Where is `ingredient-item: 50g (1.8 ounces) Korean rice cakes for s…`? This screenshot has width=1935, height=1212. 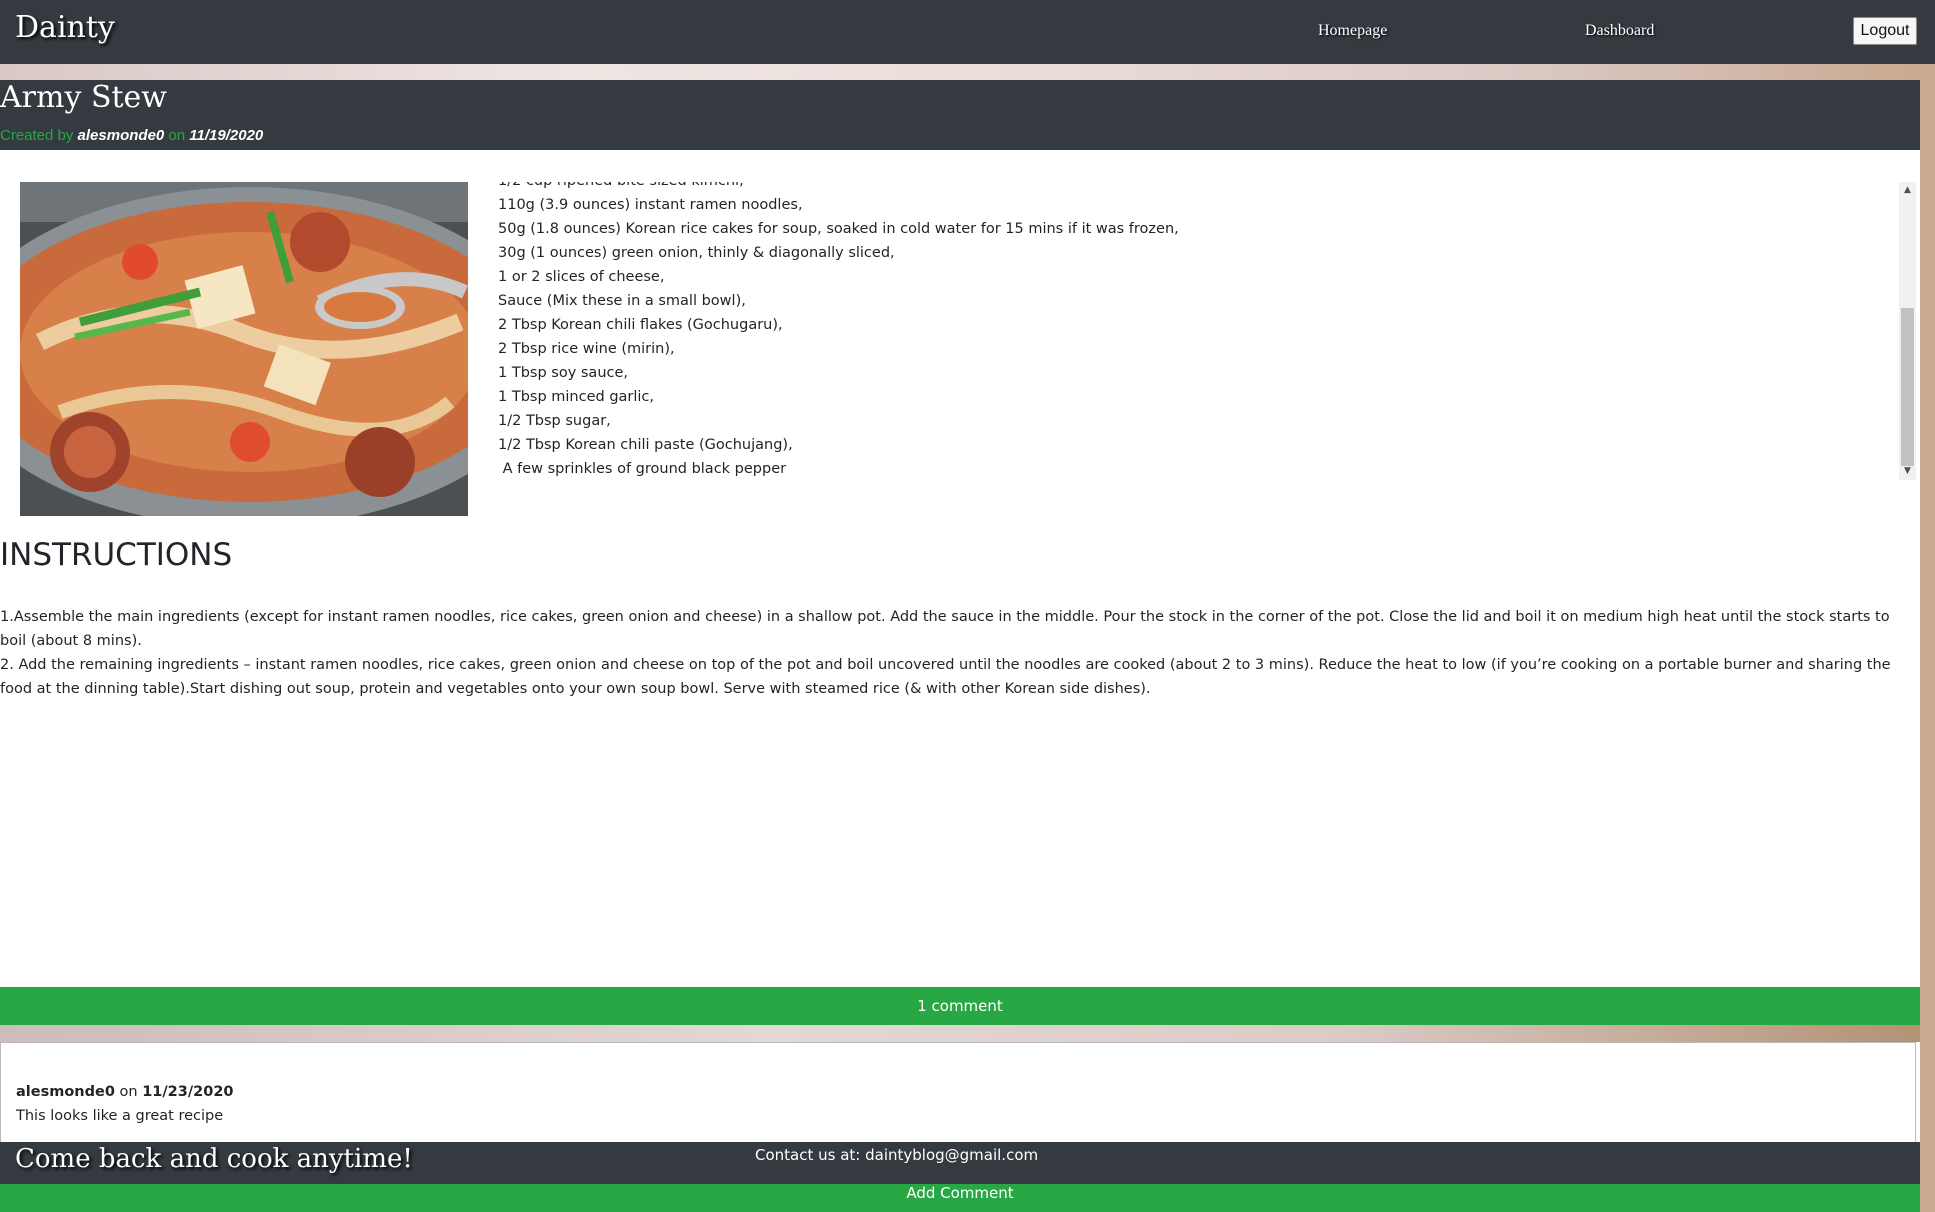 ingredient-item: 50g (1.8 ounces) Korean rice cakes for s… is located at coordinates (838, 229).